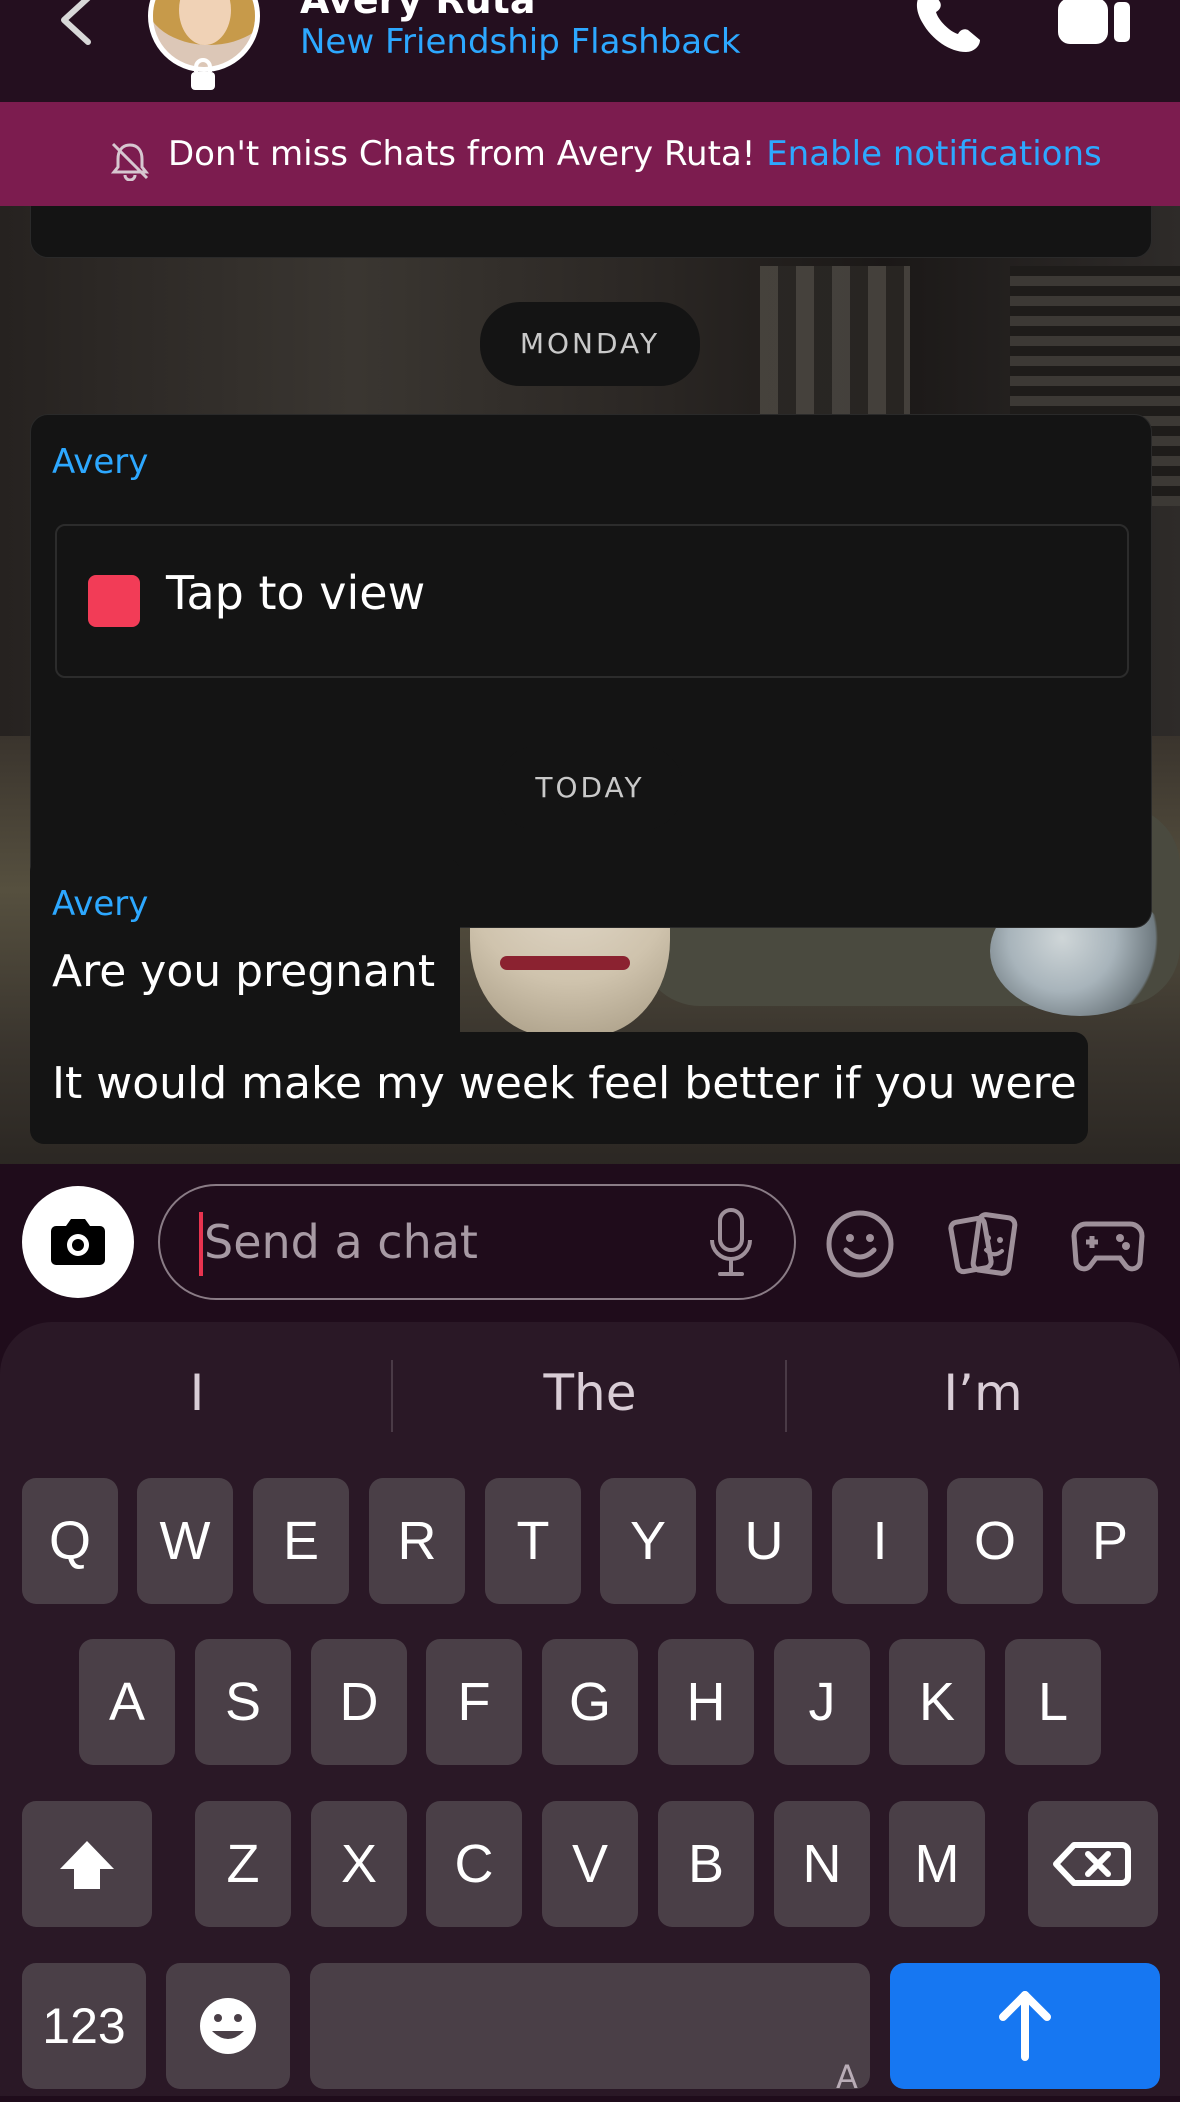  Describe the element at coordinates (1108, 1244) in the screenshot. I see `game-controller-icon` at that location.